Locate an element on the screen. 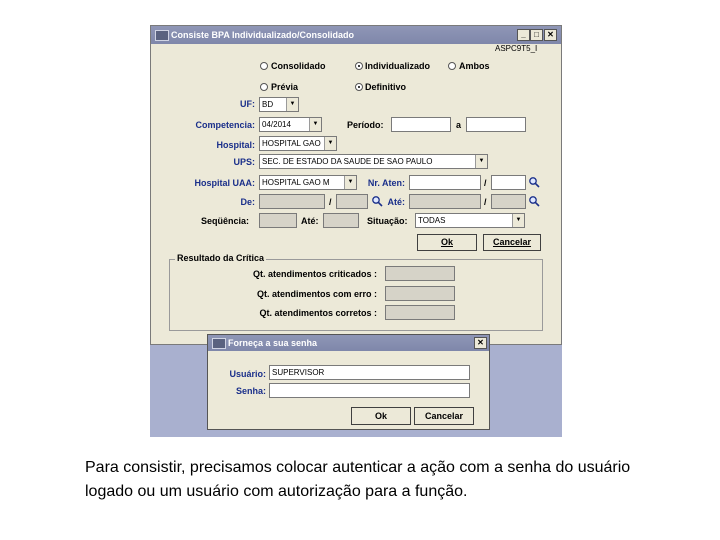 The width and height of the screenshot is (720, 540). dialog-titlebar: Forneça a sua senha ✕ is located at coordinates (348, 343).